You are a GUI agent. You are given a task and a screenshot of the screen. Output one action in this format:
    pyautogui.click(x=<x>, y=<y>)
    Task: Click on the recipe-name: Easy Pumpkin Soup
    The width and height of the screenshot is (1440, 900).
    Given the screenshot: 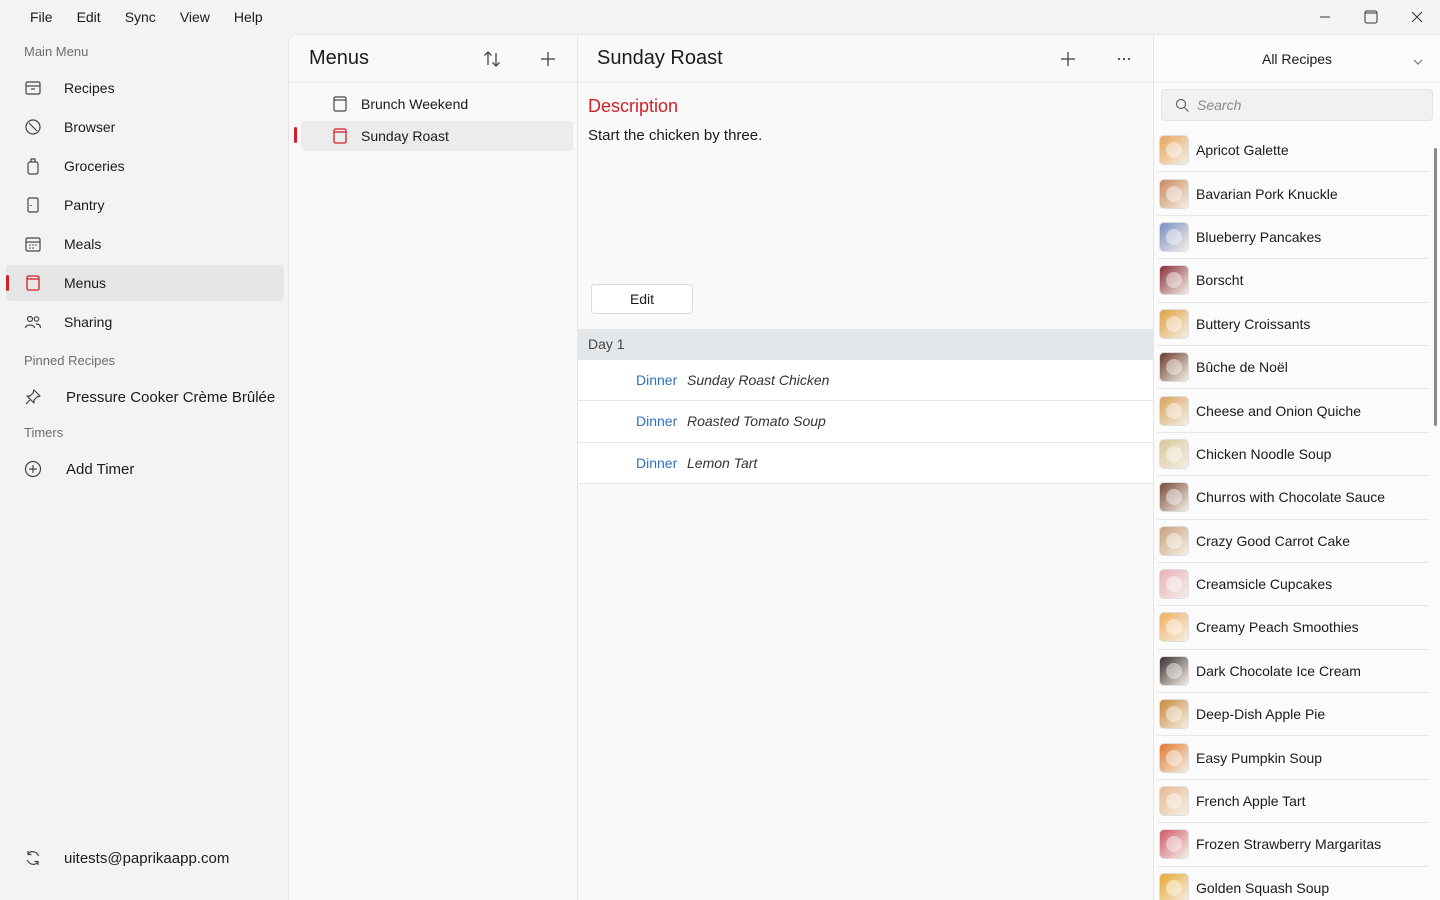 What is the action you would take?
    pyautogui.click(x=1259, y=757)
    